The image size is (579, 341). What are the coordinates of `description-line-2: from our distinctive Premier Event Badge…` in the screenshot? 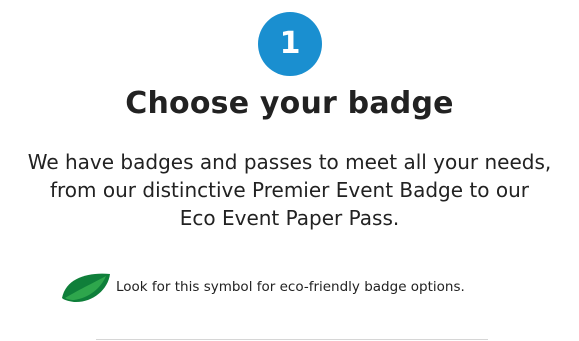 It's located at (289, 190).